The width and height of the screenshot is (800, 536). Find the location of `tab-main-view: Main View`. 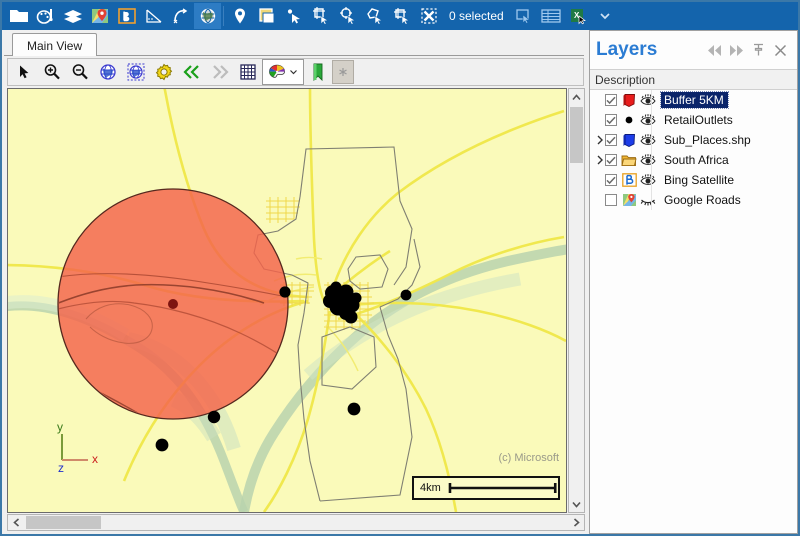

tab-main-view: Main View is located at coordinates (55, 45).